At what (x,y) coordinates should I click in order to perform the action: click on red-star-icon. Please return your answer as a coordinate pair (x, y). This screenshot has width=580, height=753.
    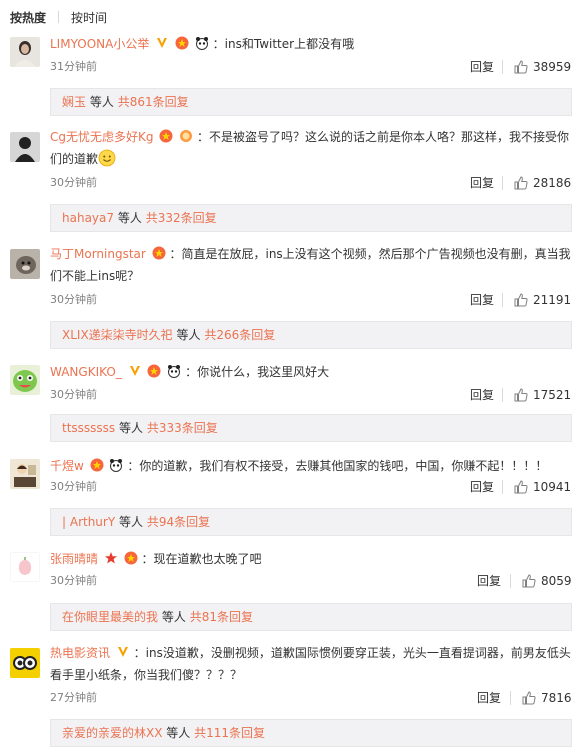
    Looking at the image, I should click on (110, 558).